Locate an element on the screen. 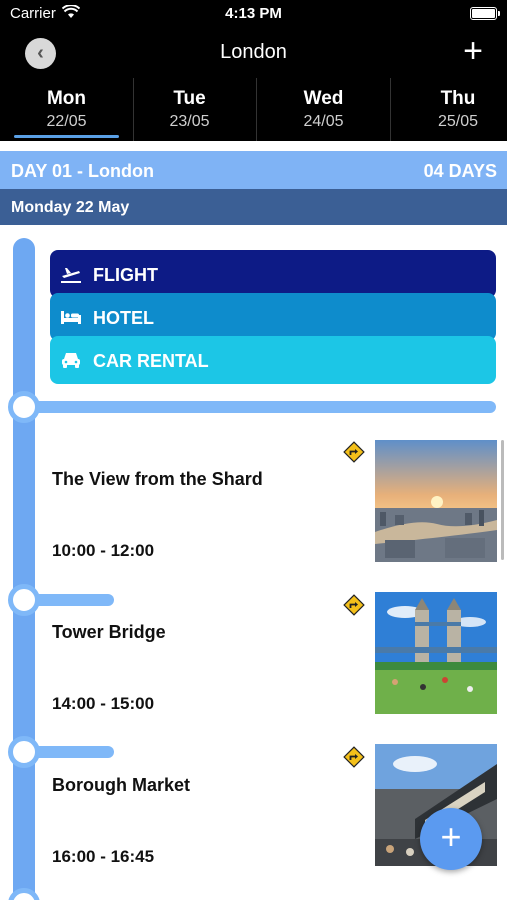 Image resolution: width=507 pixels, height=900 pixels. timeline-line is located at coordinates (24, 569).